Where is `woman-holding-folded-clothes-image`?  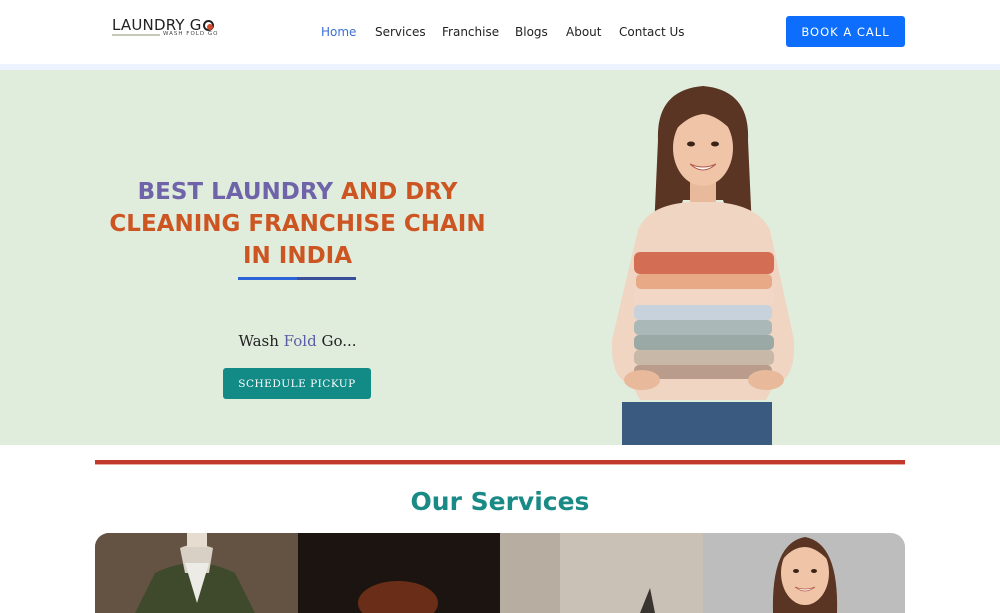
woman-holding-folded-clothes-image is located at coordinates (703, 265).